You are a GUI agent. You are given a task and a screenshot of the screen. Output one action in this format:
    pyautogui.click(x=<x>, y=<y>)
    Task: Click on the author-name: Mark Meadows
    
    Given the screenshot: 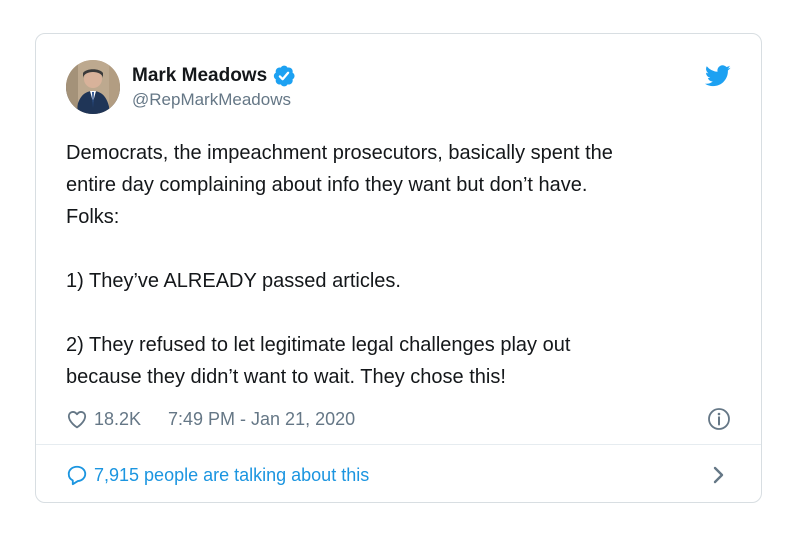 What is the action you would take?
    pyautogui.click(x=213, y=76)
    